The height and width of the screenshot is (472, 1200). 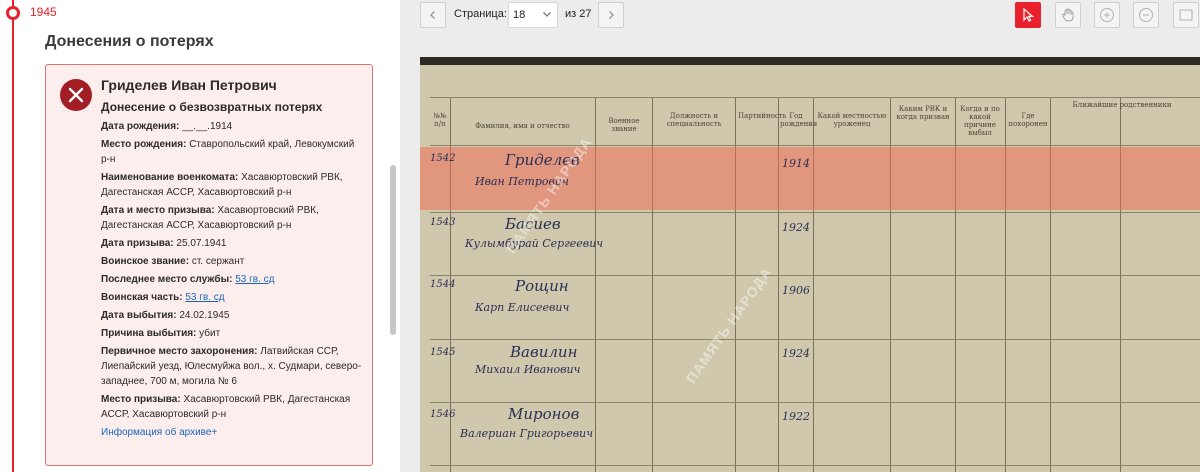 I want to click on record-year: 1922, so click(x=796, y=416).